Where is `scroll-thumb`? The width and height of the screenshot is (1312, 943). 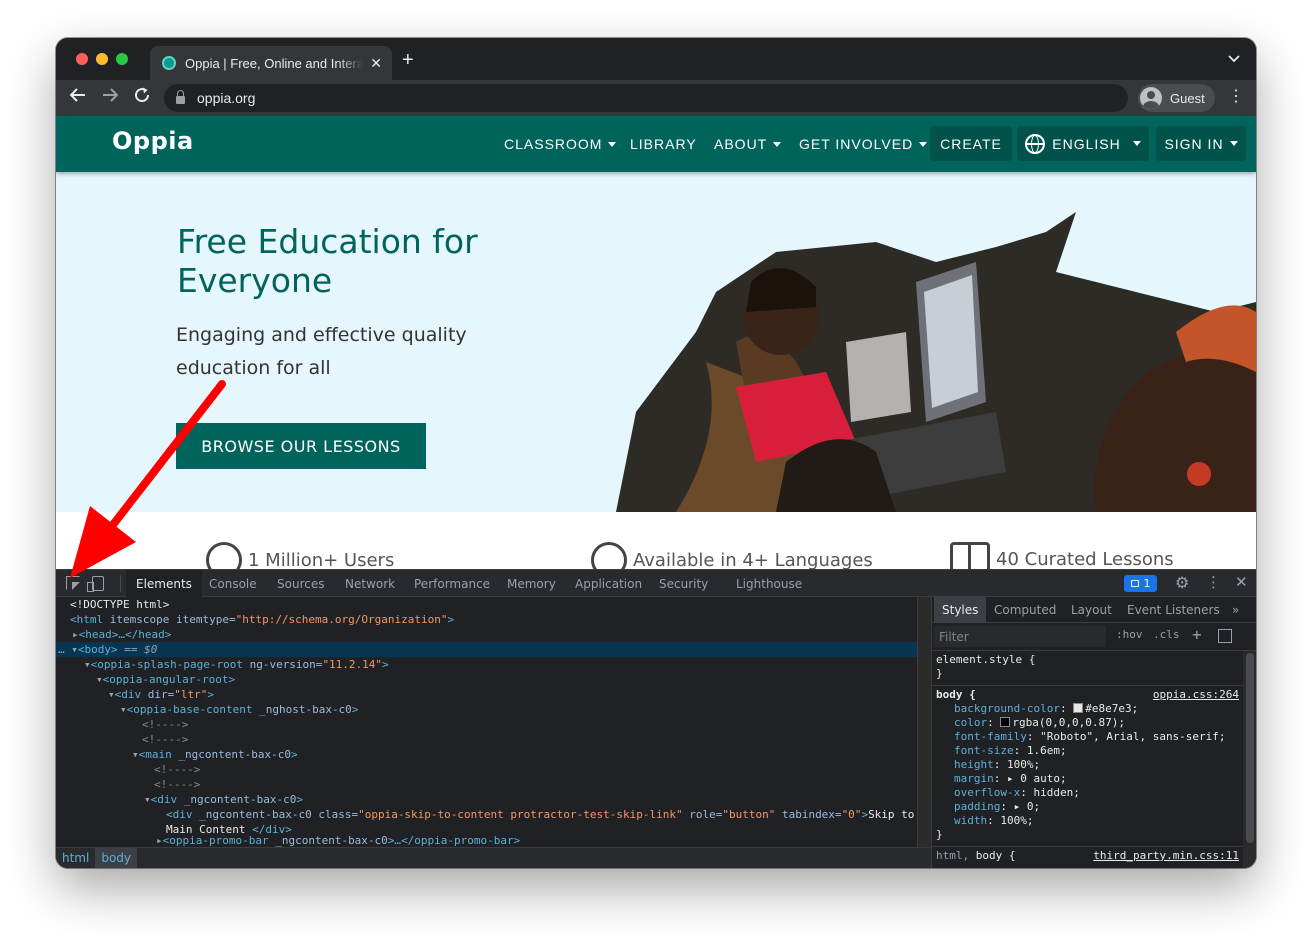
scroll-thumb is located at coordinates (1250, 748).